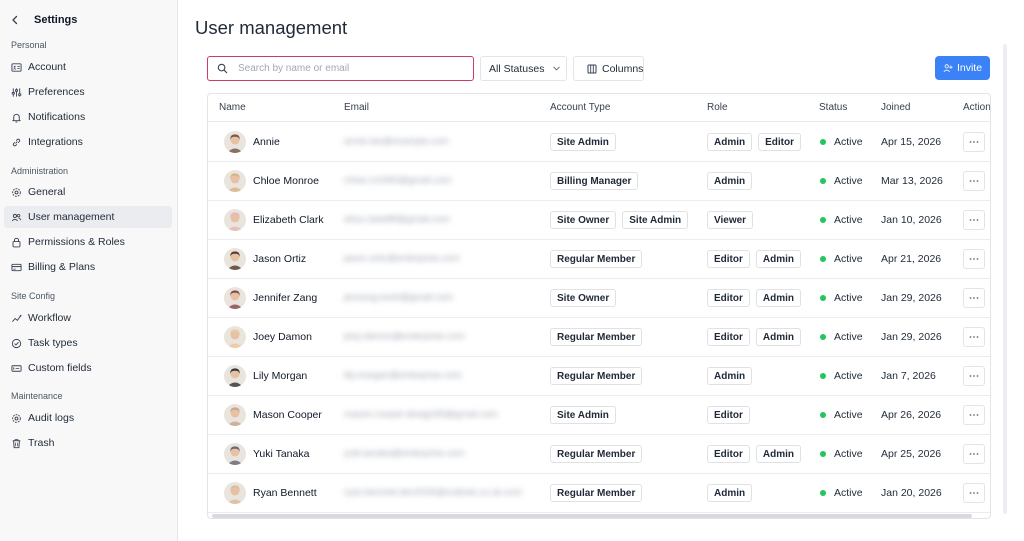  Describe the element at coordinates (398, 297) in the screenshot. I see `user-email: jenzang.work@gmail.com` at that location.